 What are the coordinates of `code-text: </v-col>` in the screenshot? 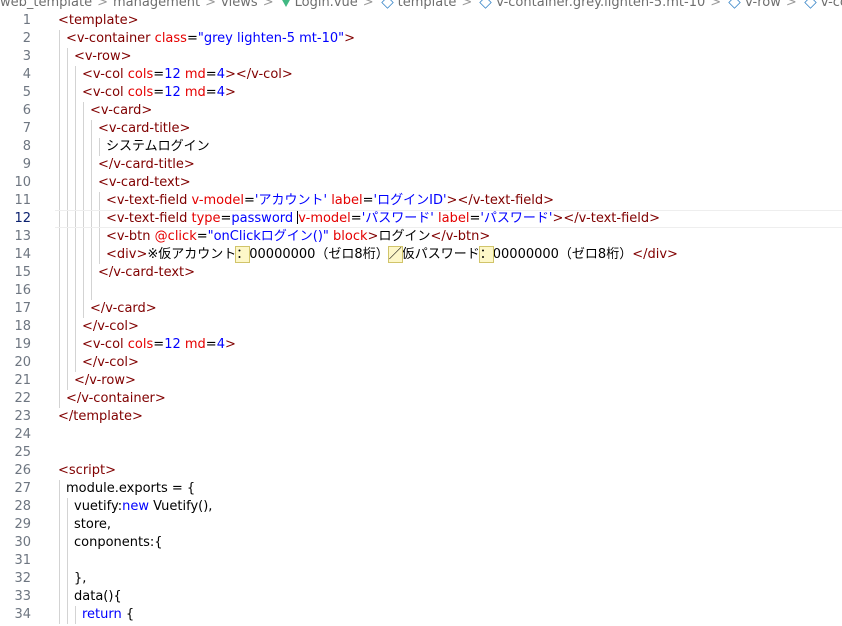 It's located at (110, 363).